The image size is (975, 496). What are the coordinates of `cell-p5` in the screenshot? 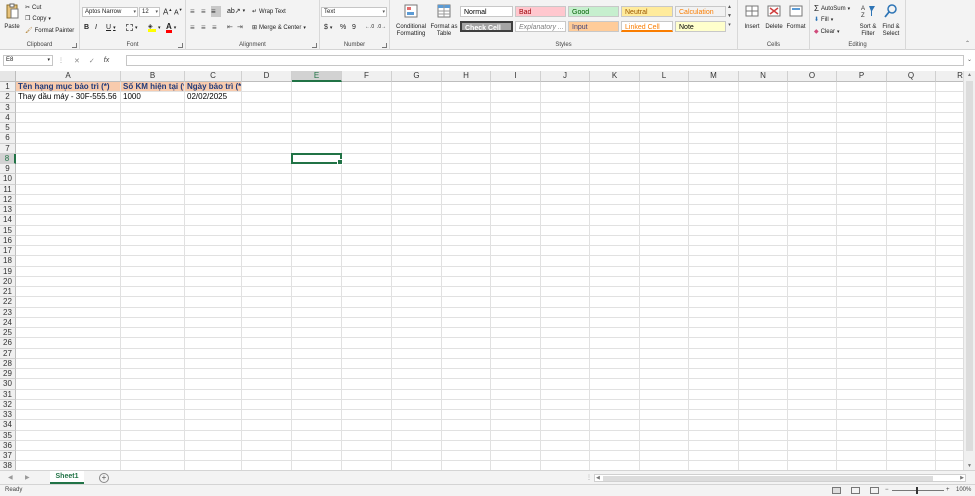 It's located at (862, 128).